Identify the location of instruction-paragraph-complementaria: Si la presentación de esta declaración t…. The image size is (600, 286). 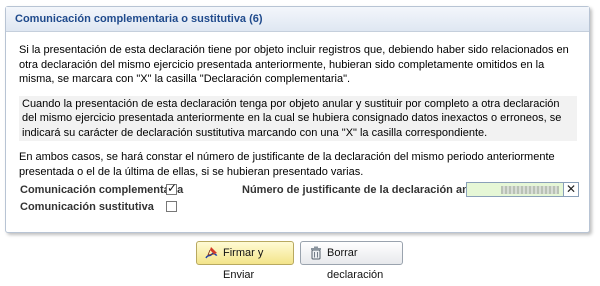
(298, 65).